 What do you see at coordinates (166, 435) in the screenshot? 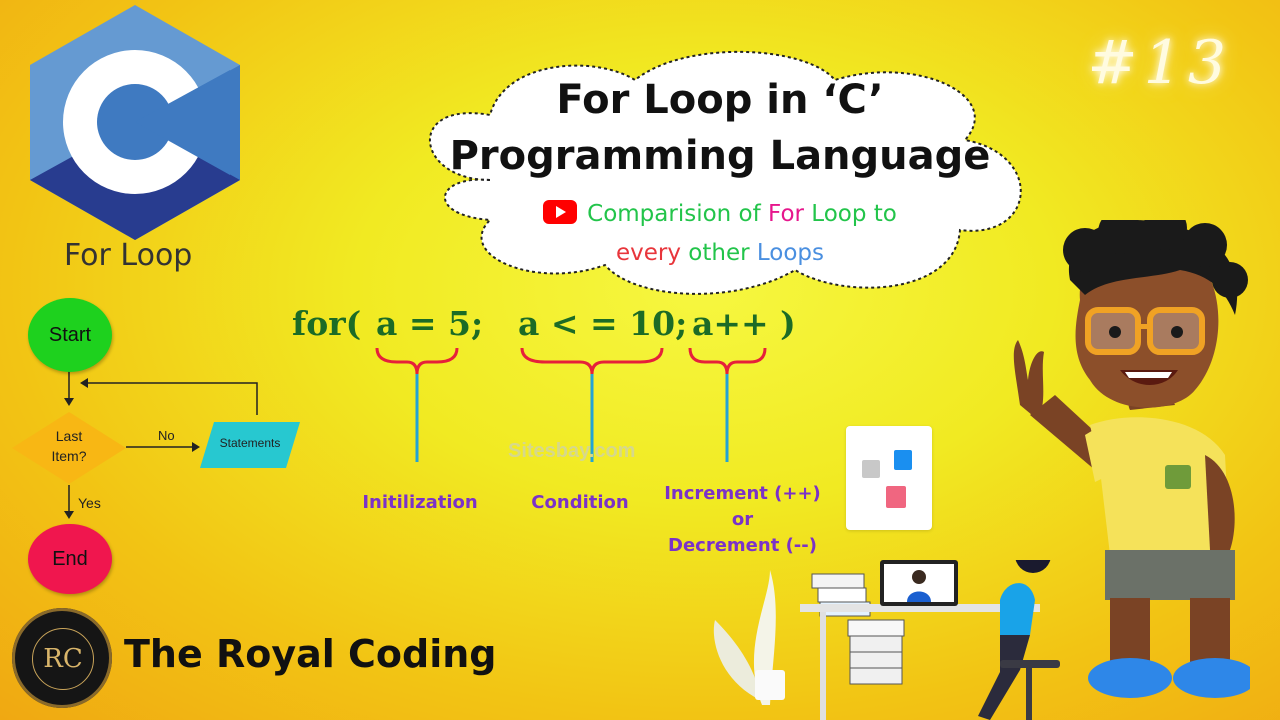
I see `flow-no-label: No` at bounding box center [166, 435].